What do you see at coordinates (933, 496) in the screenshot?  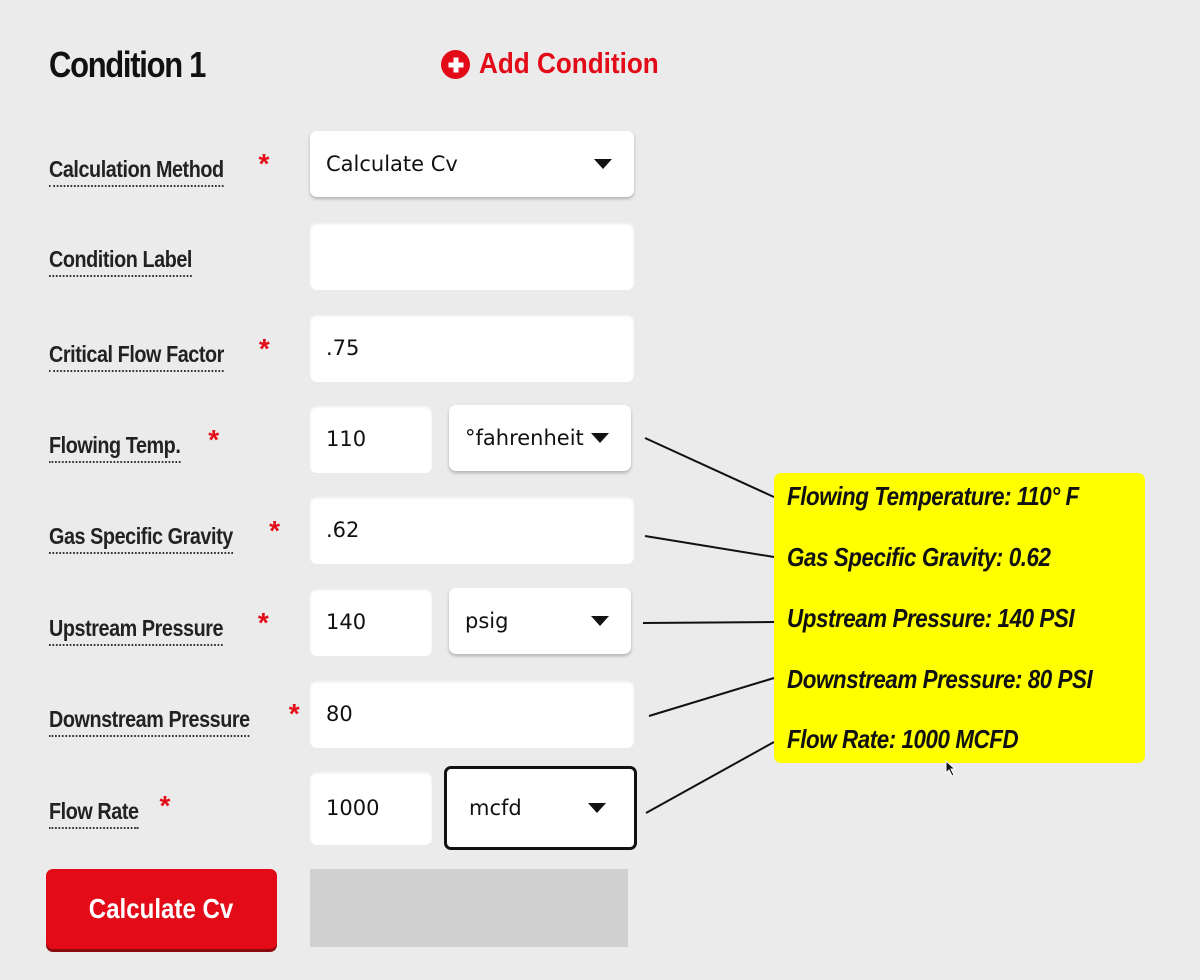 I see `annotation-line: Flowing Temperature: 110° F` at bounding box center [933, 496].